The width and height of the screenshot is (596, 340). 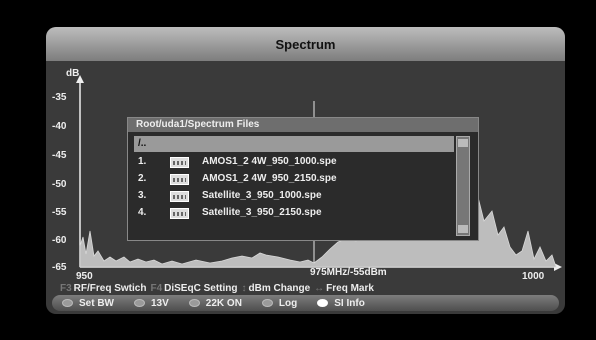 What do you see at coordinates (323, 303) in the screenshot?
I see `white-key-icon` at bounding box center [323, 303].